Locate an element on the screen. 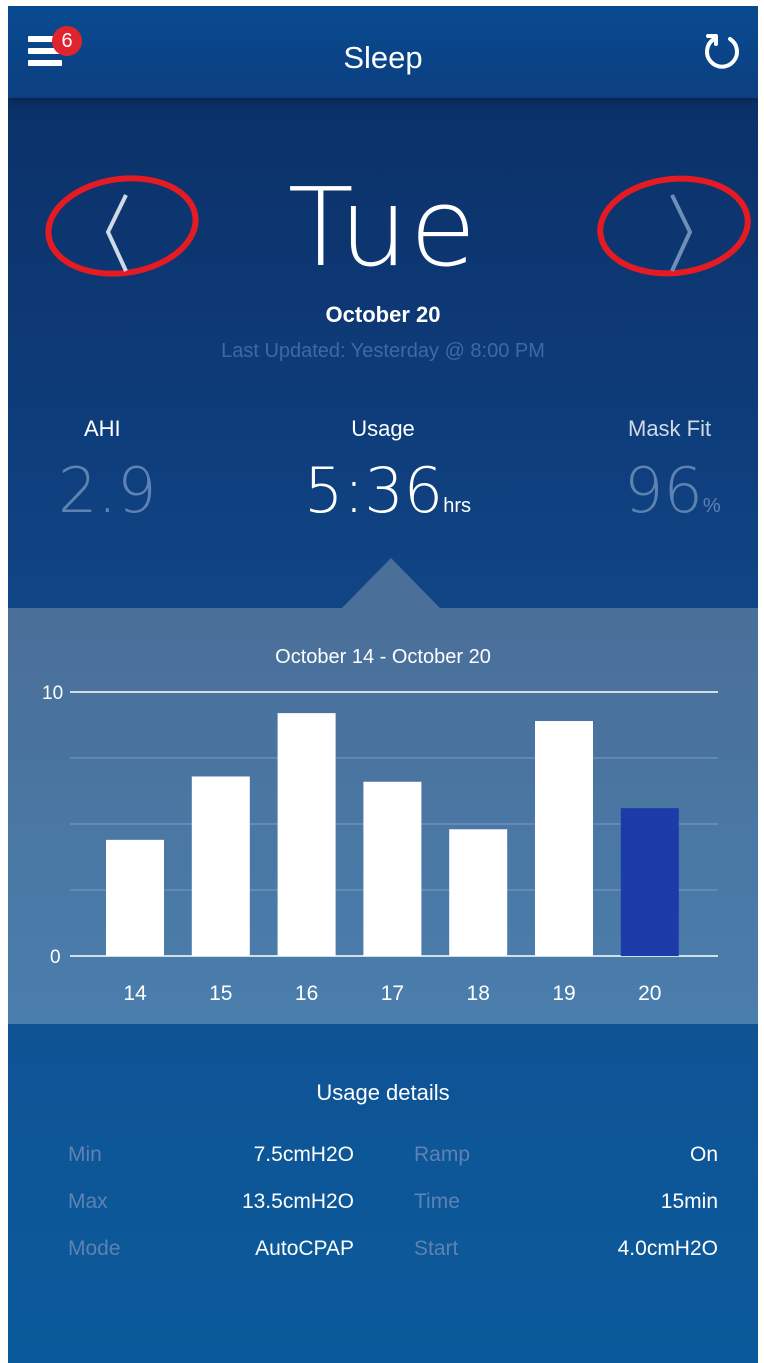 This screenshot has height=1363, width=764. x-tick-label: 18 is located at coordinates (478, 993).